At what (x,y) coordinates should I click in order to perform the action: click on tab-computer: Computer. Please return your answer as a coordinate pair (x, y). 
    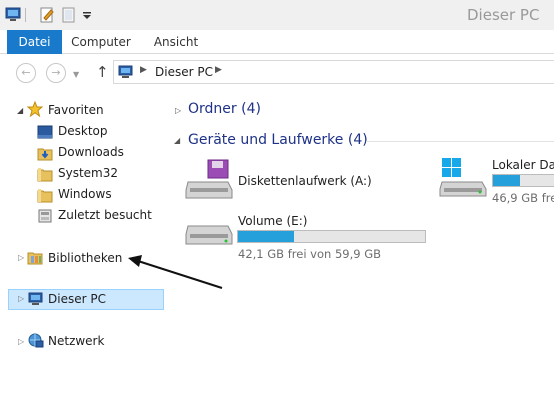
    Looking at the image, I should click on (101, 42).